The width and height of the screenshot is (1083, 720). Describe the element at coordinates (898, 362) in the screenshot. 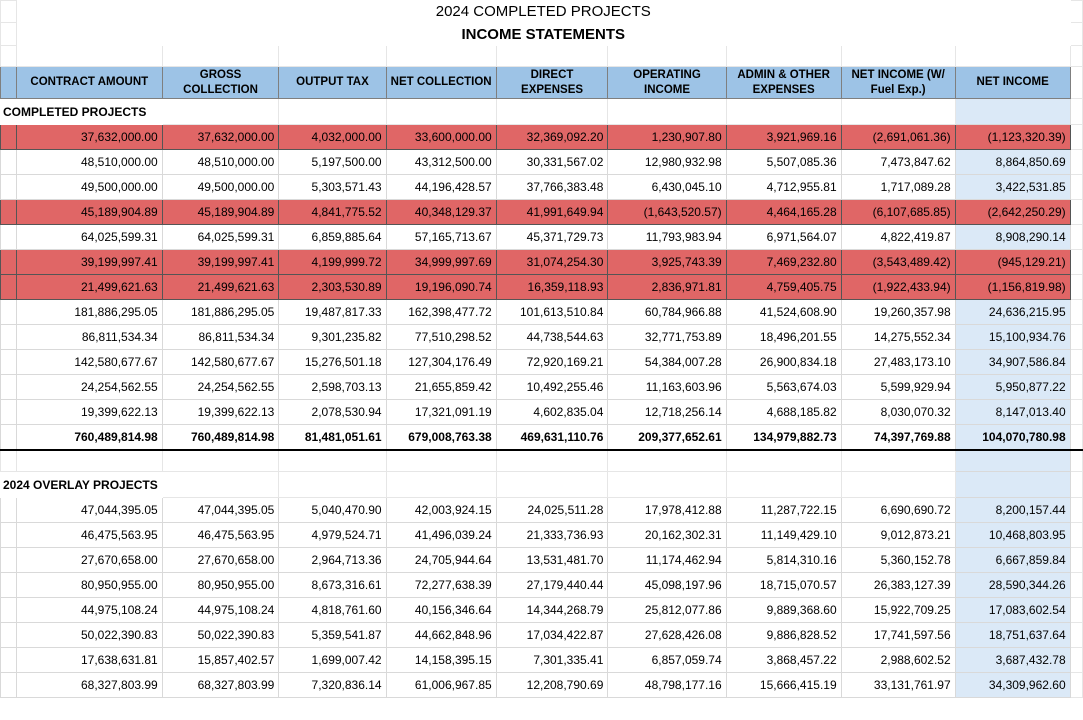

I see `cell-net-income-fuel: 27,483,173.10` at that location.